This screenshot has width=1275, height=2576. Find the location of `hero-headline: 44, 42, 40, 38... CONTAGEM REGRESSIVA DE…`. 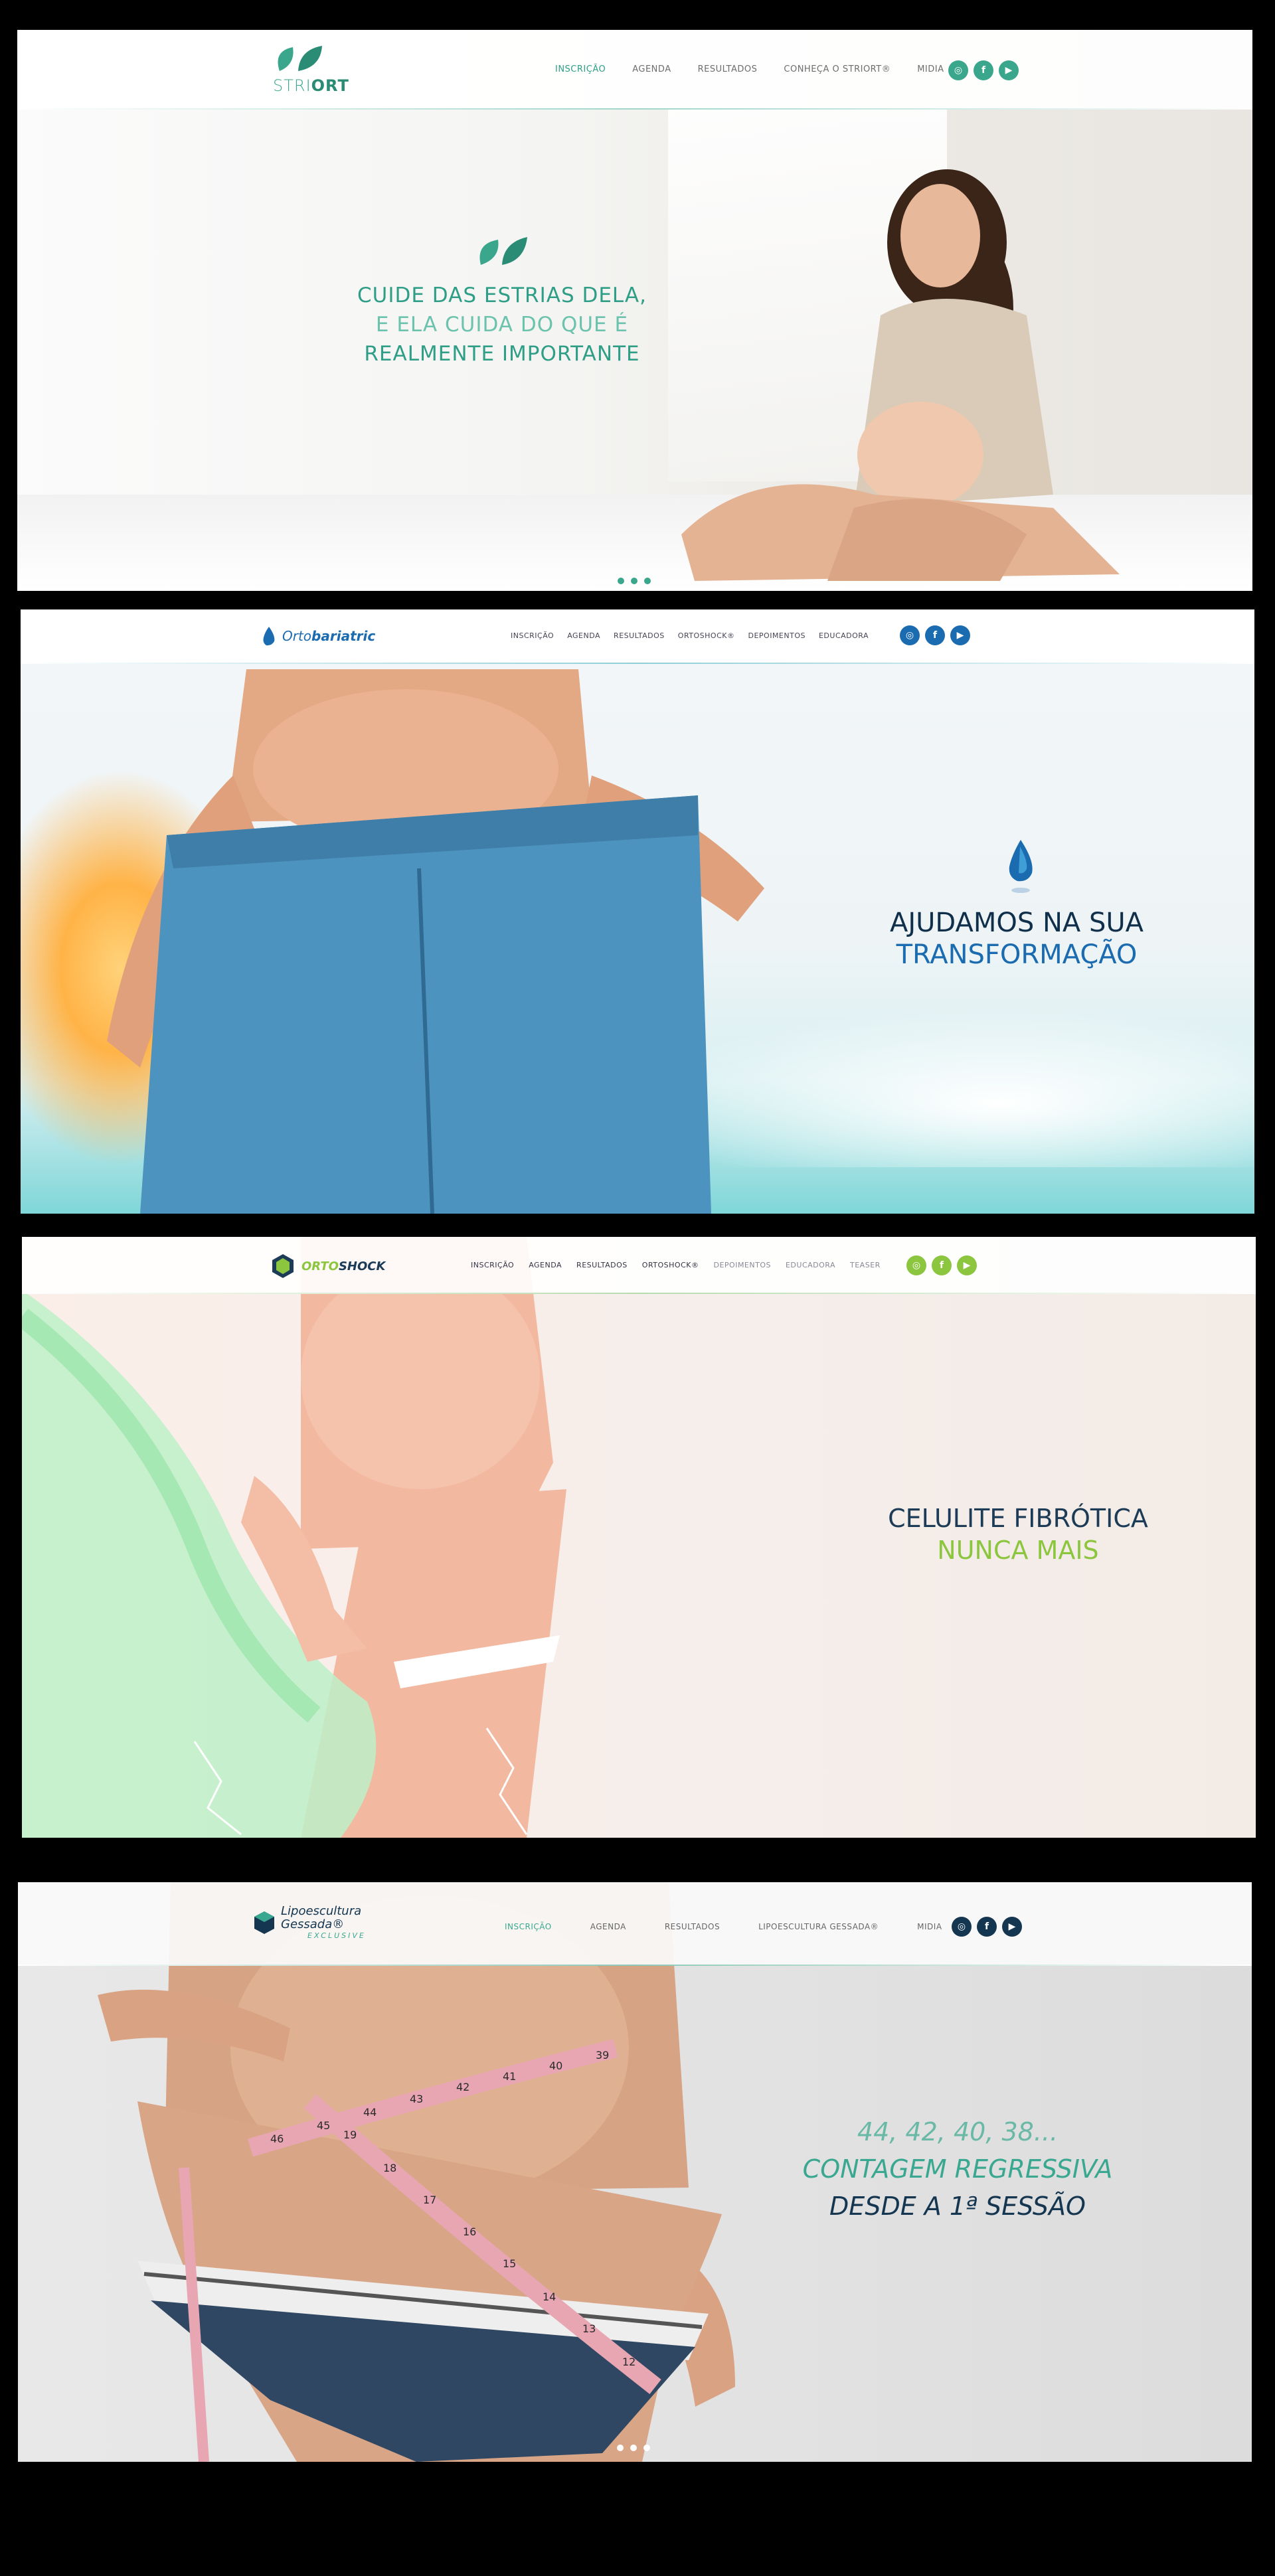

hero-headline: 44, 42, 40, 38... CONTAGEM REGRESSIVA DE… is located at coordinates (957, 2169).